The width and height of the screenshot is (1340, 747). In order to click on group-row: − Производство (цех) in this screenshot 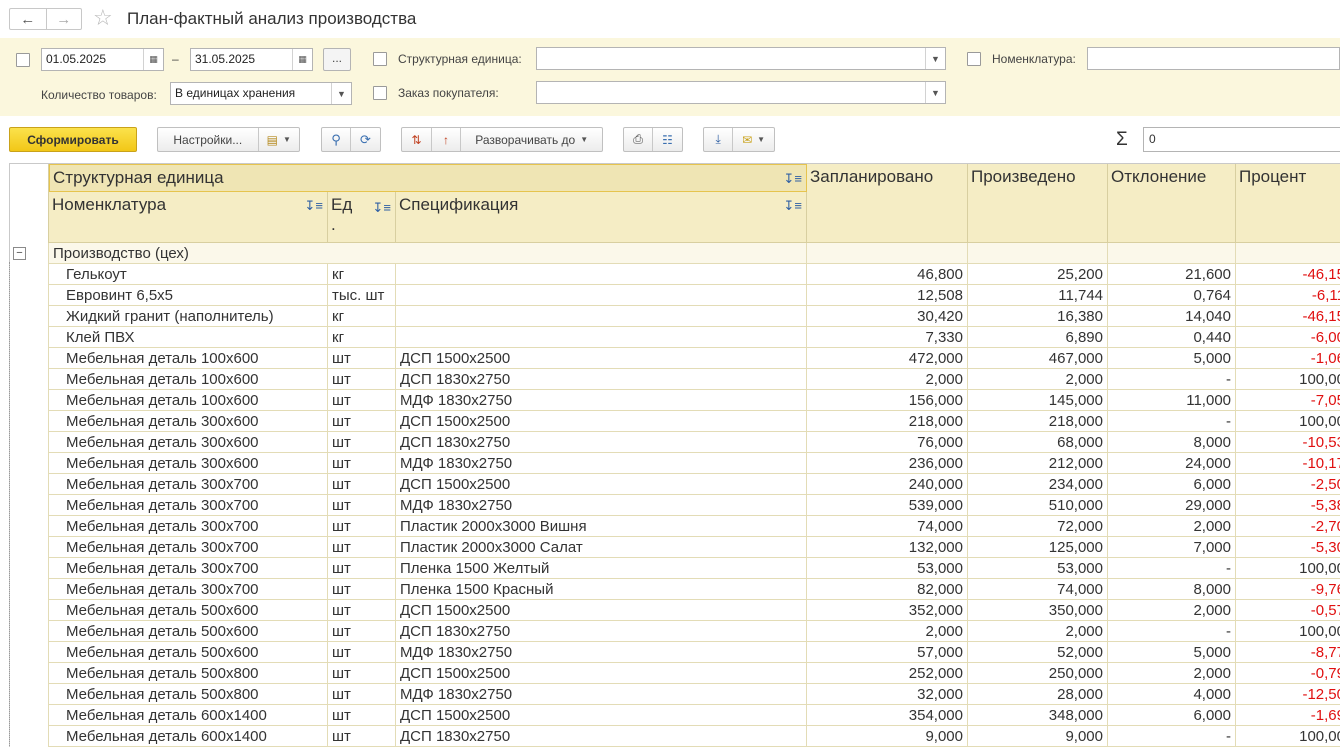, I will do `click(675, 253)`.